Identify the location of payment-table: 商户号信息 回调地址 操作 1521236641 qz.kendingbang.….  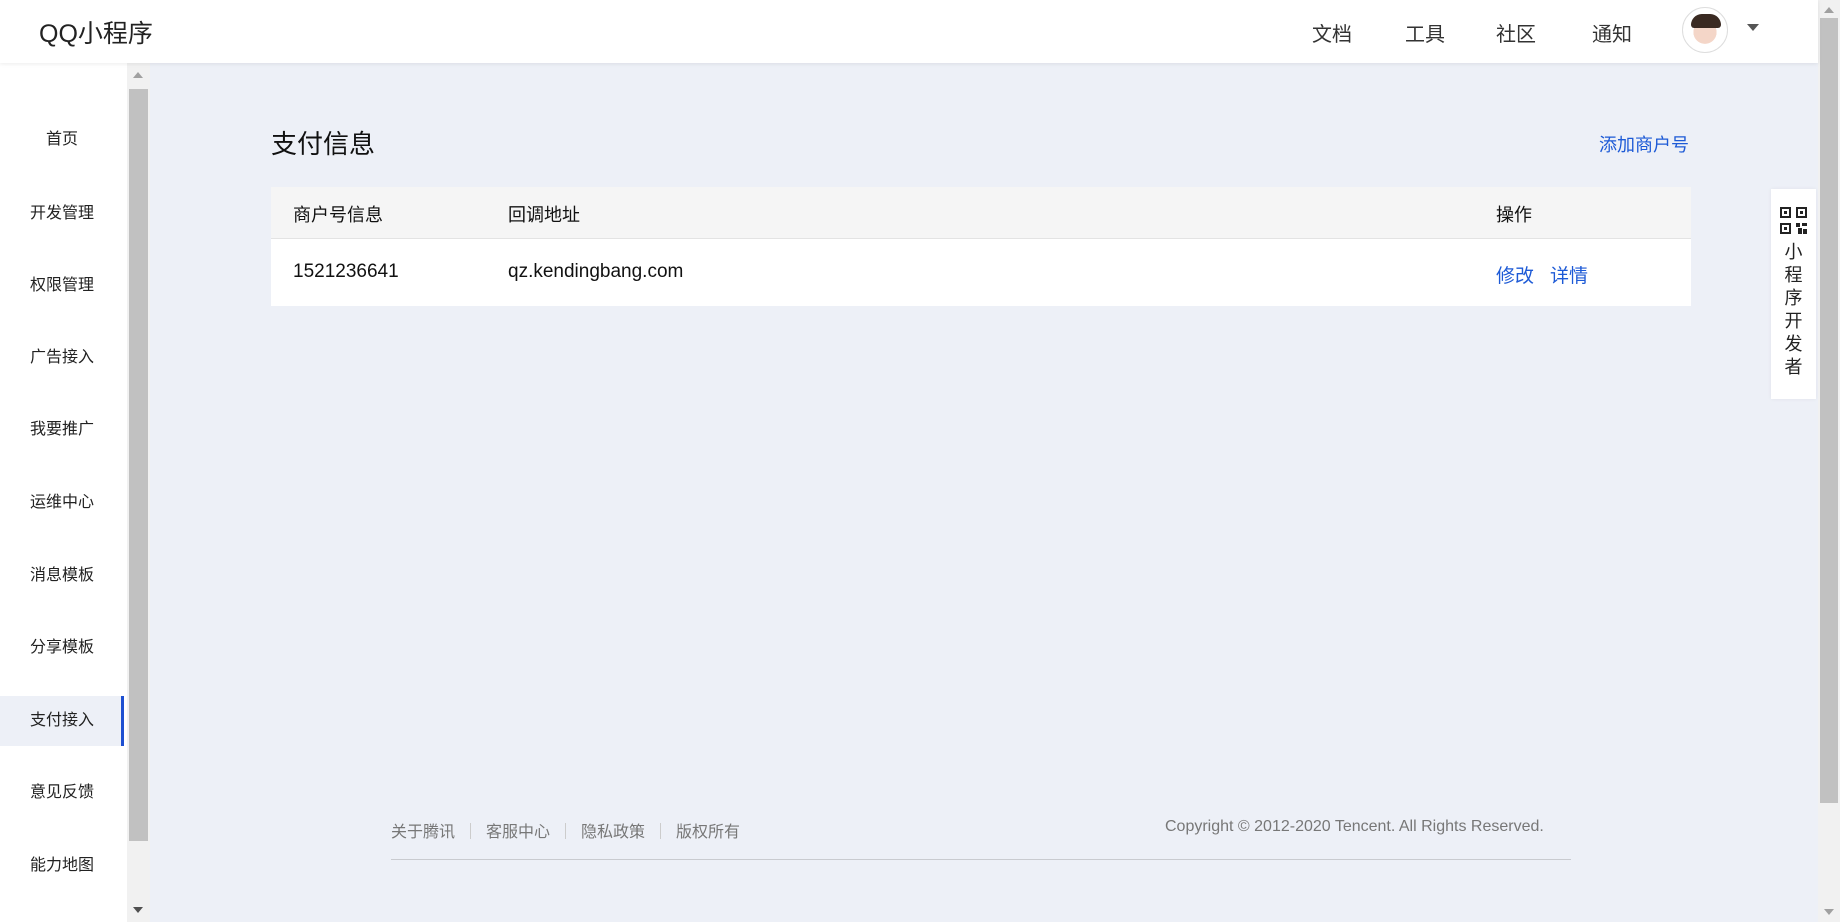
(981, 246).